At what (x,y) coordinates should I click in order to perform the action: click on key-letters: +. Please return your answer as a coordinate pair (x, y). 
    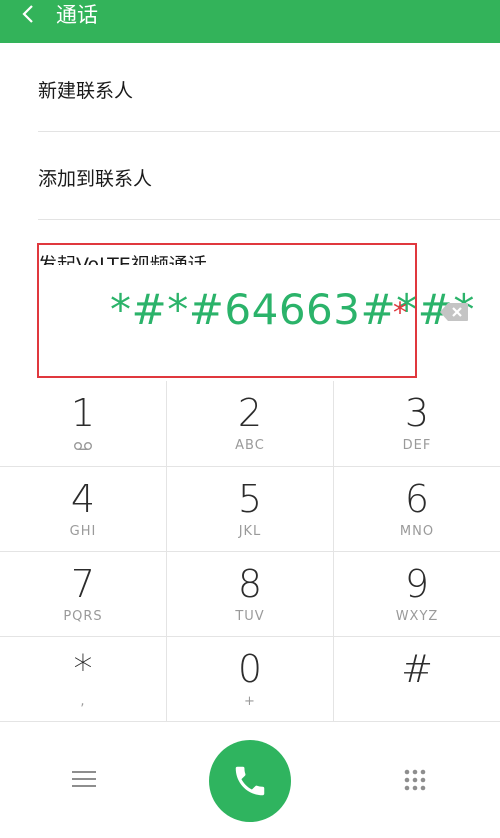
    Looking at the image, I should click on (250, 701).